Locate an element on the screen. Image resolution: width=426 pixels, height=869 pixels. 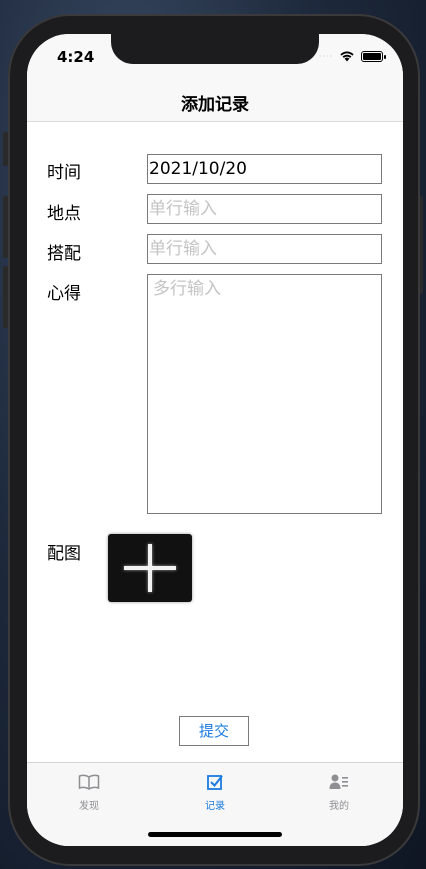
device-notch is located at coordinates (215, 49).